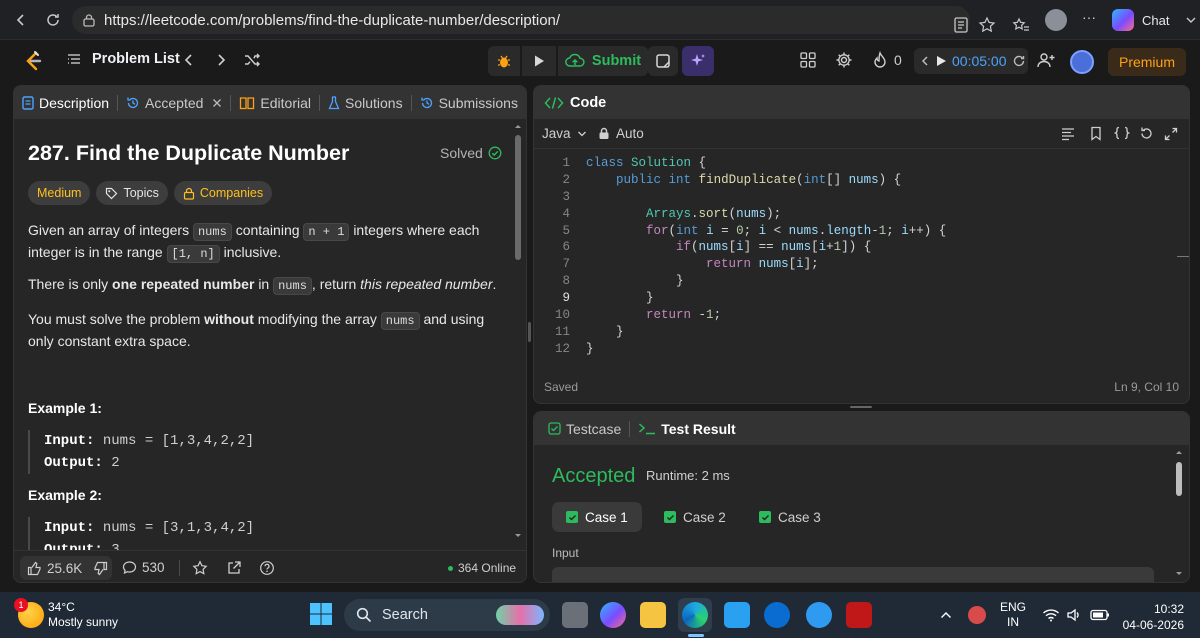 The image size is (1200, 638). I want to click on companies-label: Companies, so click(231, 193).